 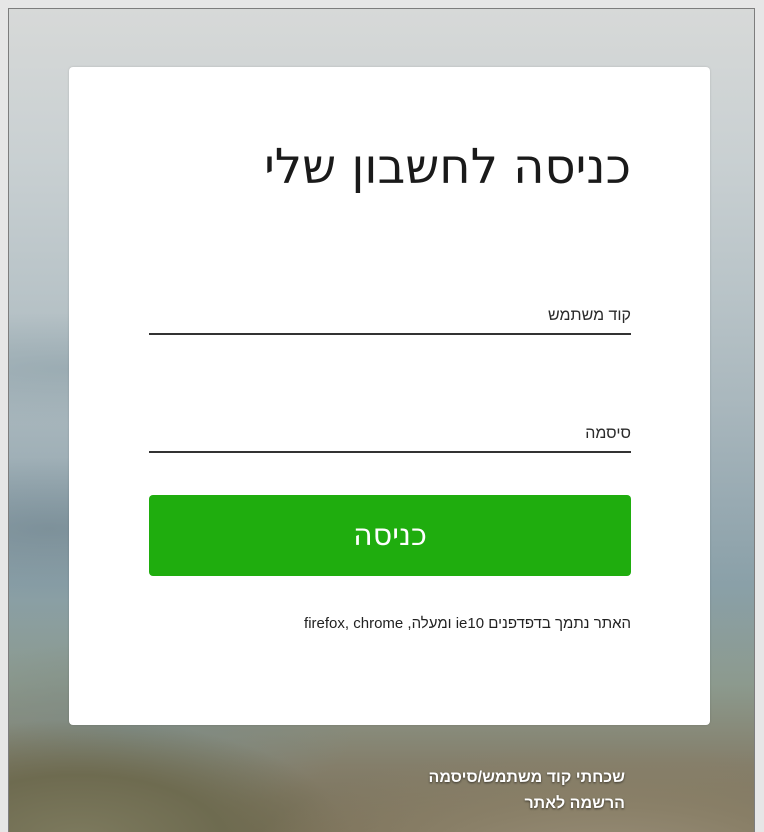 What do you see at coordinates (447, 167) in the screenshot?
I see `page-title: כניסה לחשבון שלי` at bounding box center [447, 167].